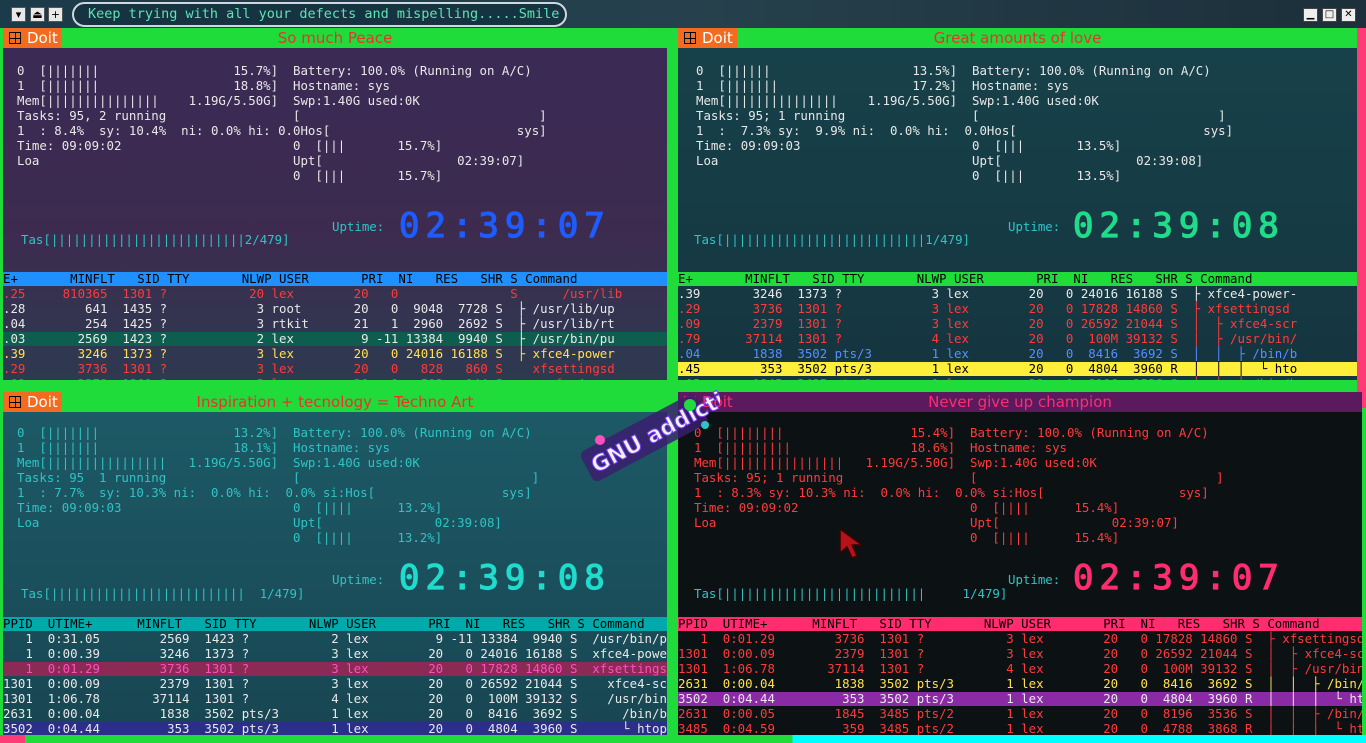  What do you see at coordinates (230, 145) in the screenshot?
I see `meter-line: Time: 09:09:02 0 [||| 15.7%]` at bounding box center [230, 145].